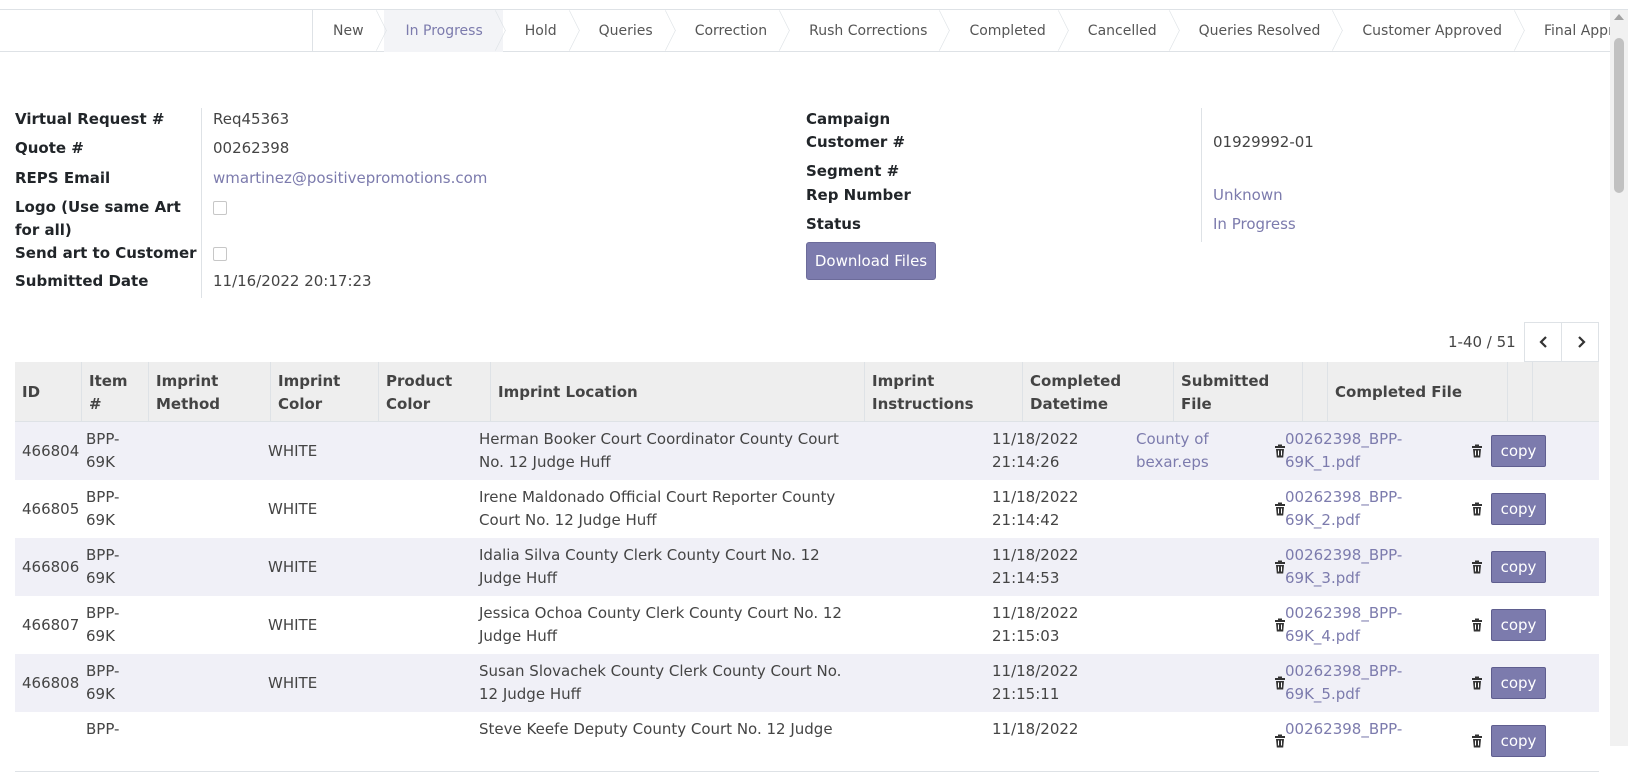  What do you see at coordinates (1322, 578) in the screenshot?
I see `completed-file-link-cont: 69K_3.pdf` at bounding box center [1322, 578].